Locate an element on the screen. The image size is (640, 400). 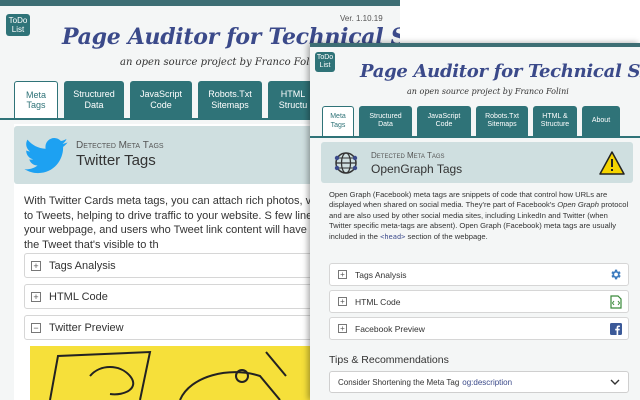
back-detected-label: Detected Meta Tags is located at coordinates (120, 145).